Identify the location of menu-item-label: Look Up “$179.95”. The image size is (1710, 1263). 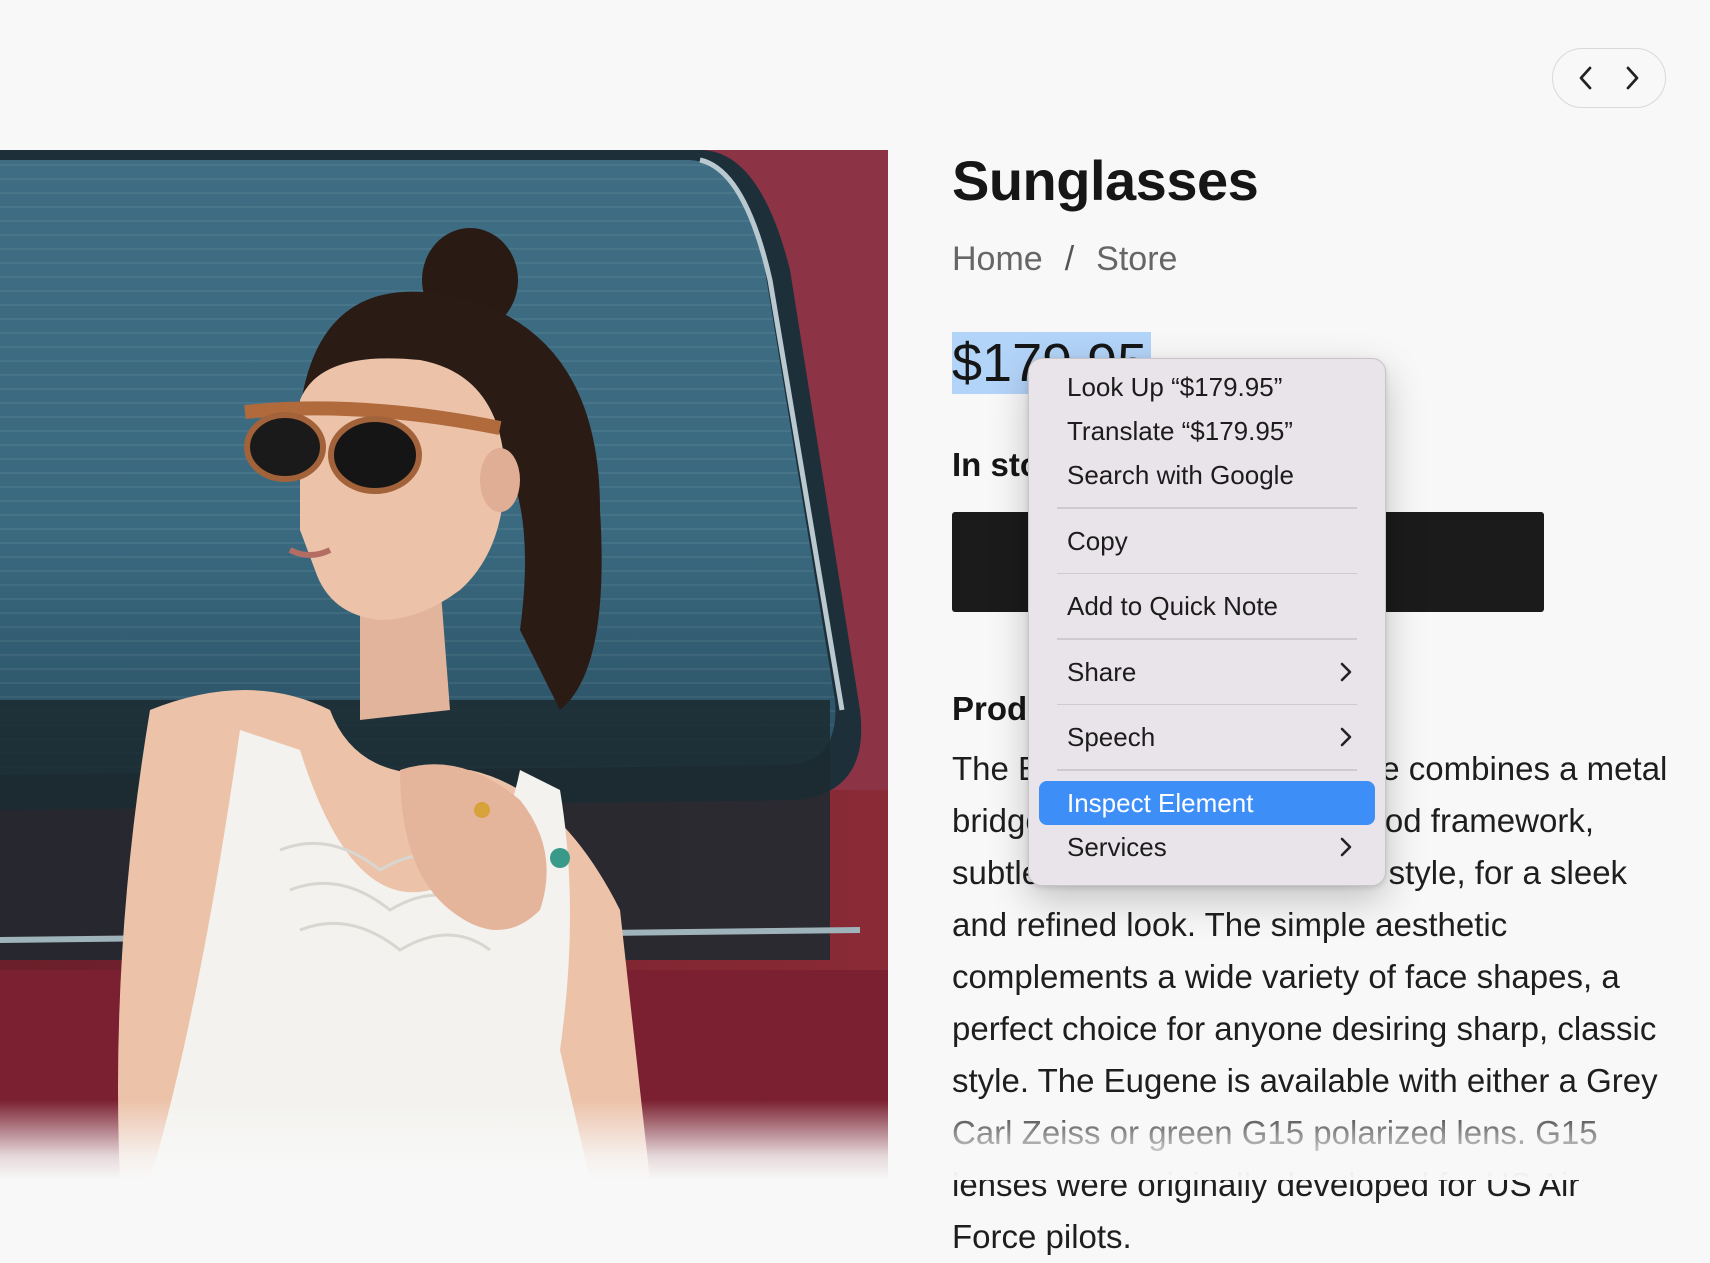
(1175, 387).